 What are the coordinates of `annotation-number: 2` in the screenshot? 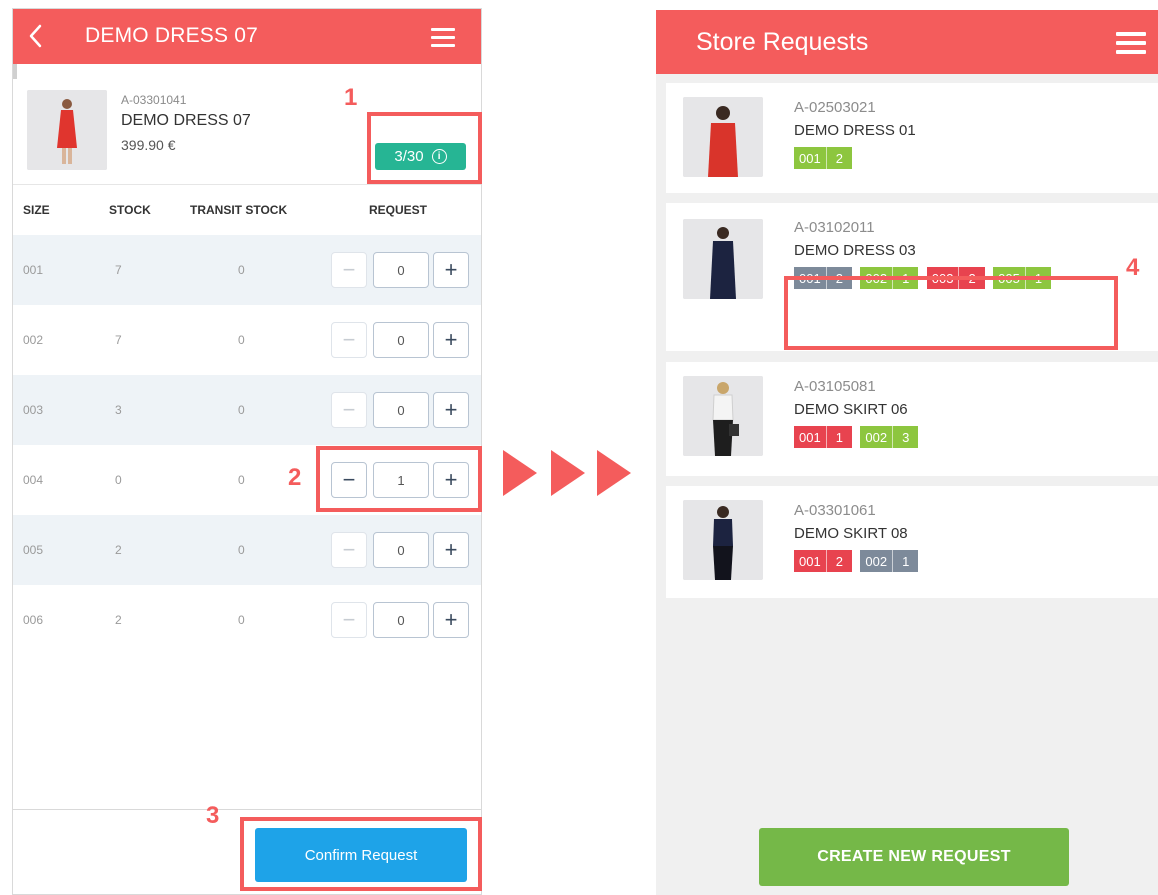 It's located at (295, 477).